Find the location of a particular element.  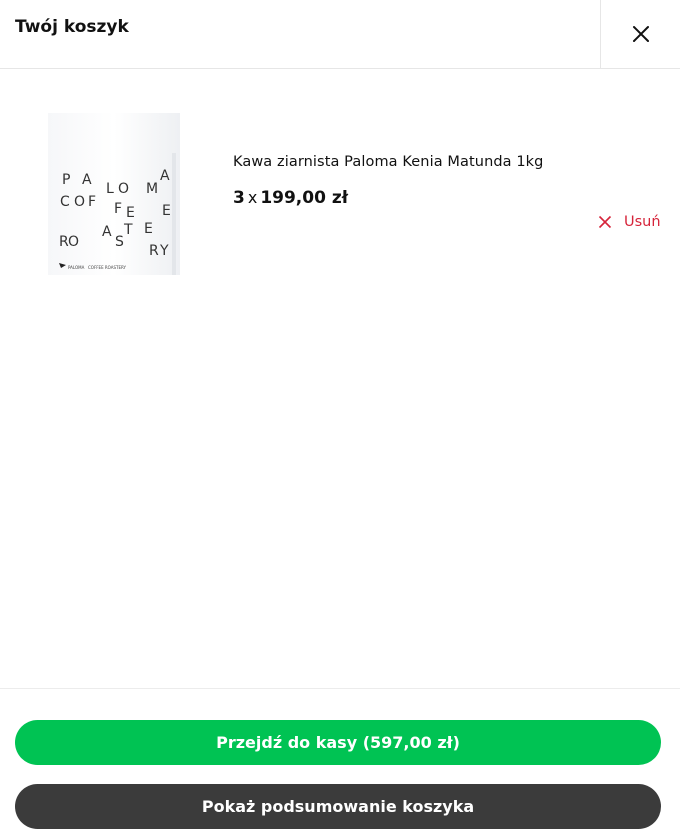

product-image: P A L O M A C O F F E E R O A S T E R Y is located at coordinates (114, 194).